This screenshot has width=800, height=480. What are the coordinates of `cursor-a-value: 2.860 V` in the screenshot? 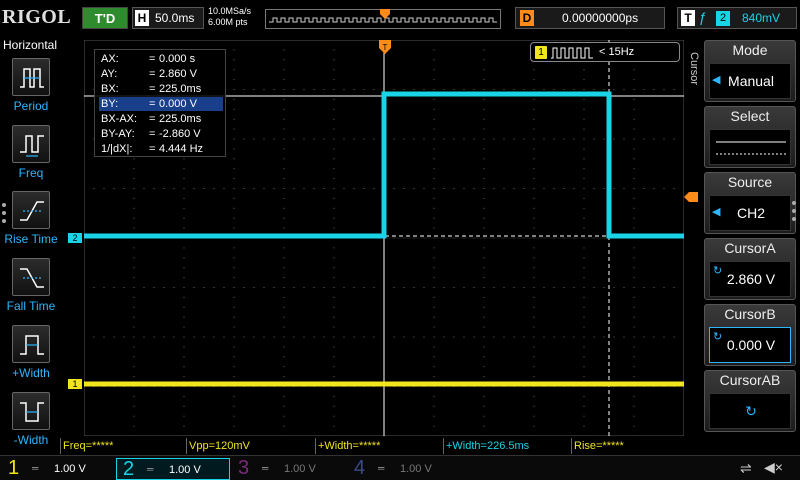 It's located at (751, 279).